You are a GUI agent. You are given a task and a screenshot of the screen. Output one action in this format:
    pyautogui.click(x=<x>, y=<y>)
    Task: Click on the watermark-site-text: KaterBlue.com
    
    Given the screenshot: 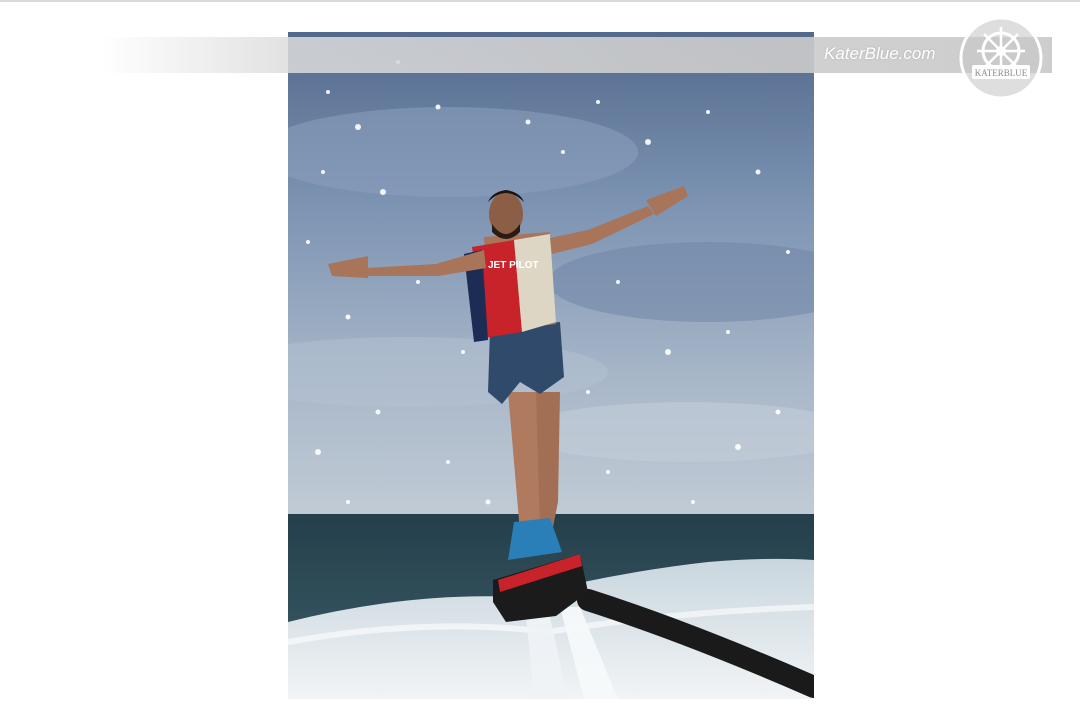 What is the action you would take?
    pyautogui.click(x=880, y=53)
    